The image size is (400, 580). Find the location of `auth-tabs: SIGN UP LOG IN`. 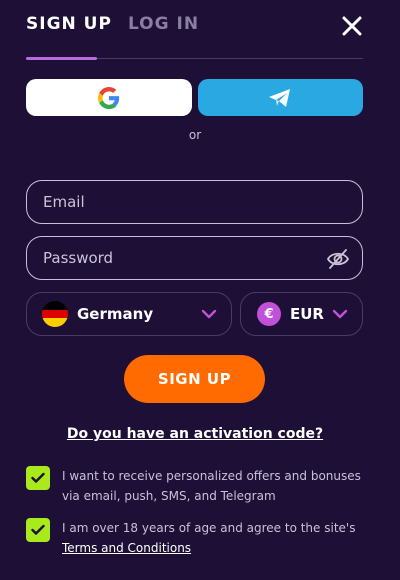

auth-tabs: SIGN UP LOG IN is located at coordinates (112, 33).